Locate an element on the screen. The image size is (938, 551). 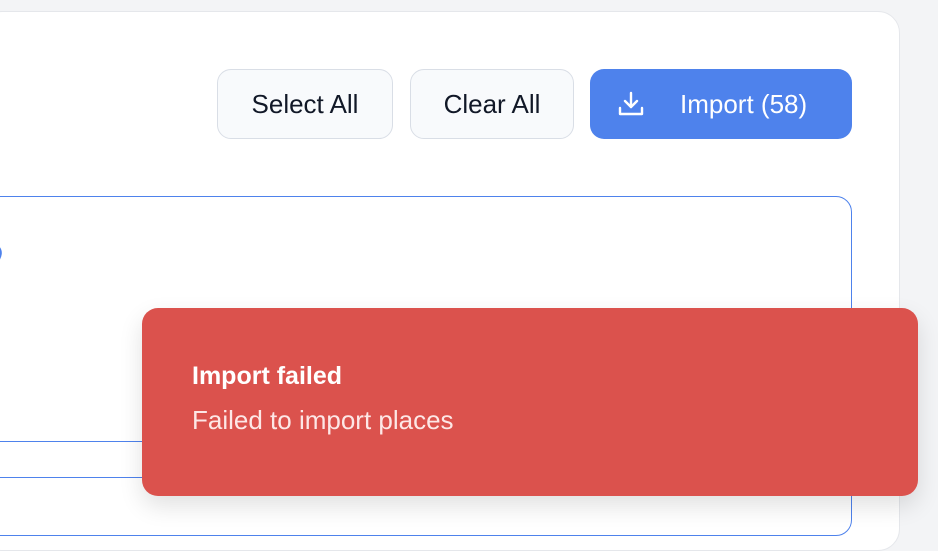
clear-all-label: Clear All is located at coordinates (492, 103).